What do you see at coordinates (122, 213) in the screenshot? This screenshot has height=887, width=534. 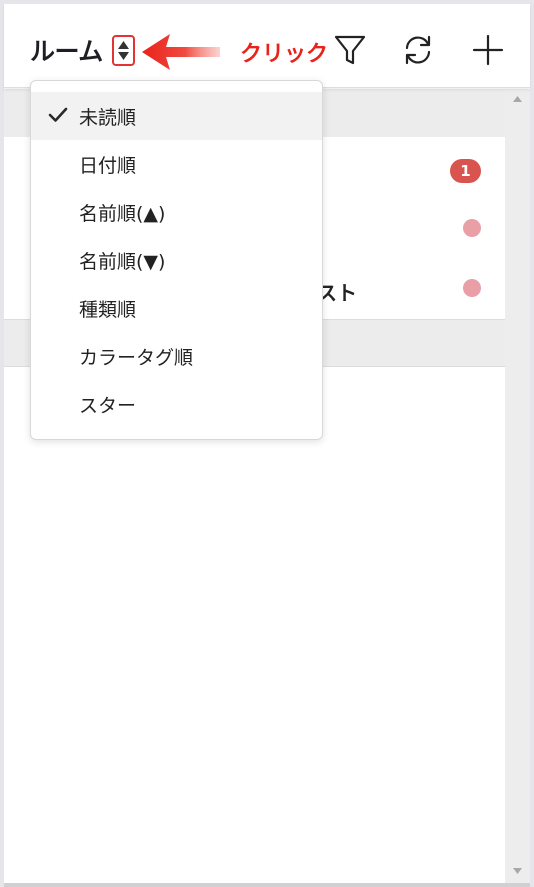 I see `sort-option-label: 名前順(▲)` at bounding box center [122, 213].